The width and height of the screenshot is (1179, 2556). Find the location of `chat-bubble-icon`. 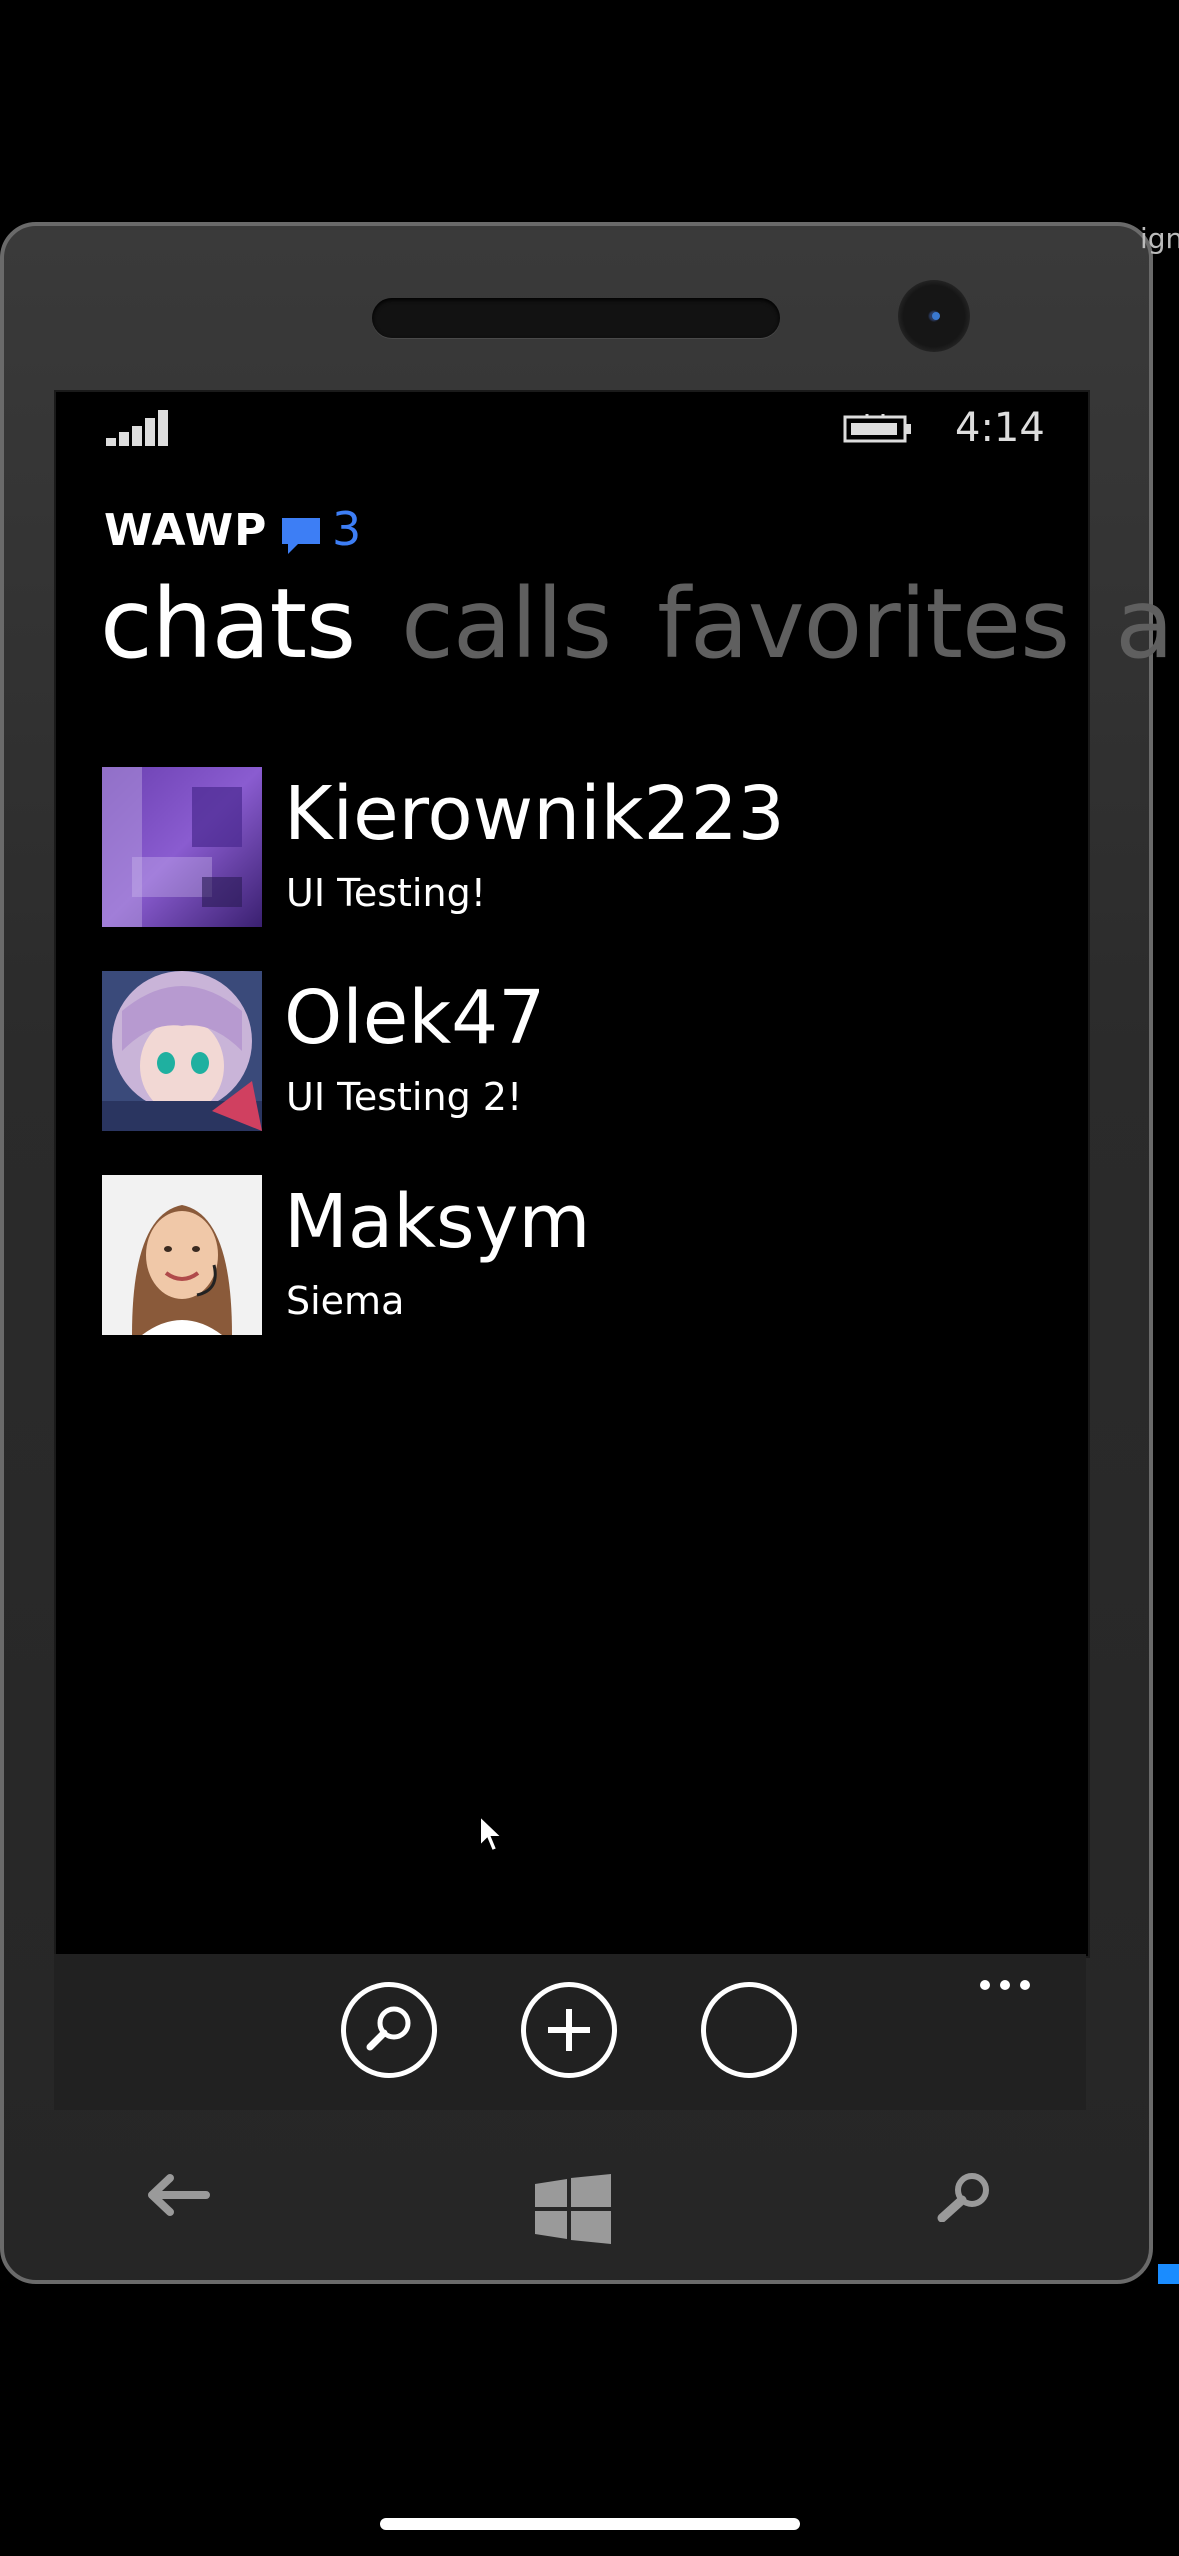

chat-bubble-icon is located at coordinates (301, 536).